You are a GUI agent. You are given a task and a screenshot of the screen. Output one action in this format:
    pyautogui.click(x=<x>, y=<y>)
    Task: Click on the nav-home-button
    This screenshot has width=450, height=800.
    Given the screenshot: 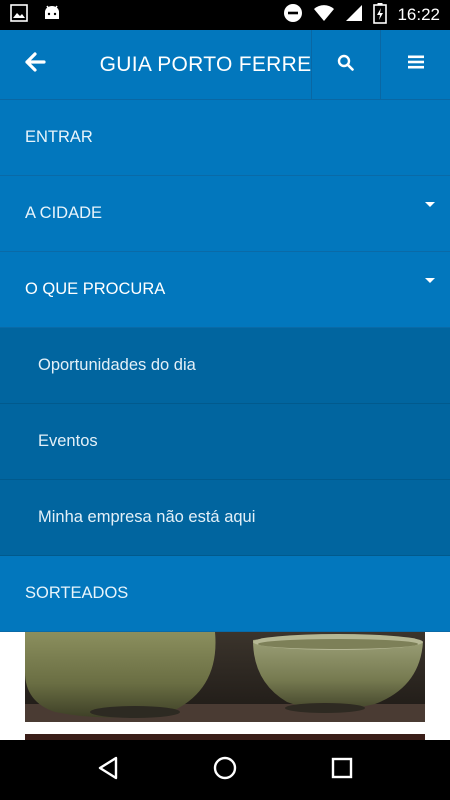 What is the action you would take?
    pyautogui.click(x=225, y=770)
    